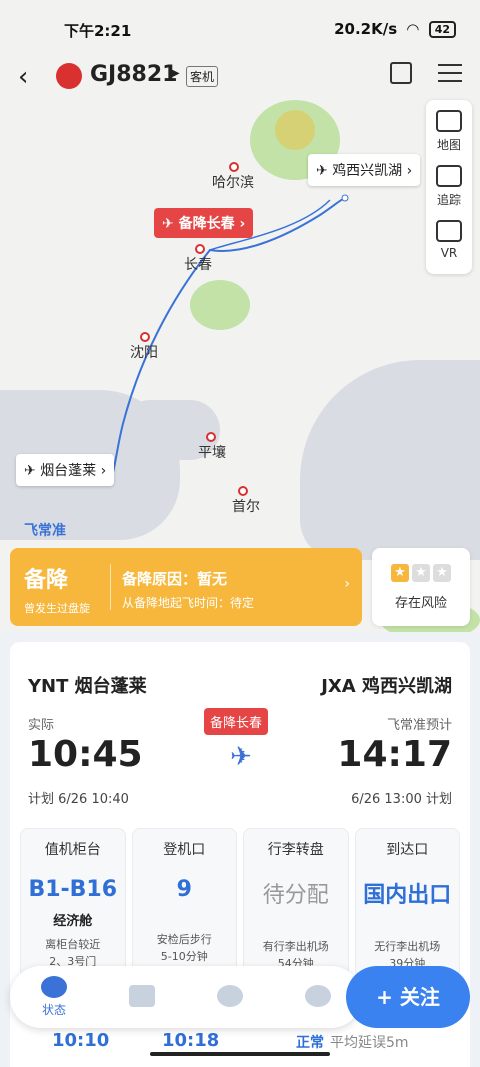 The height and width of the screenshot is (1067, 480). I want to click on arrival-plan: 6/26 13:00 计划, so click(401, 799).